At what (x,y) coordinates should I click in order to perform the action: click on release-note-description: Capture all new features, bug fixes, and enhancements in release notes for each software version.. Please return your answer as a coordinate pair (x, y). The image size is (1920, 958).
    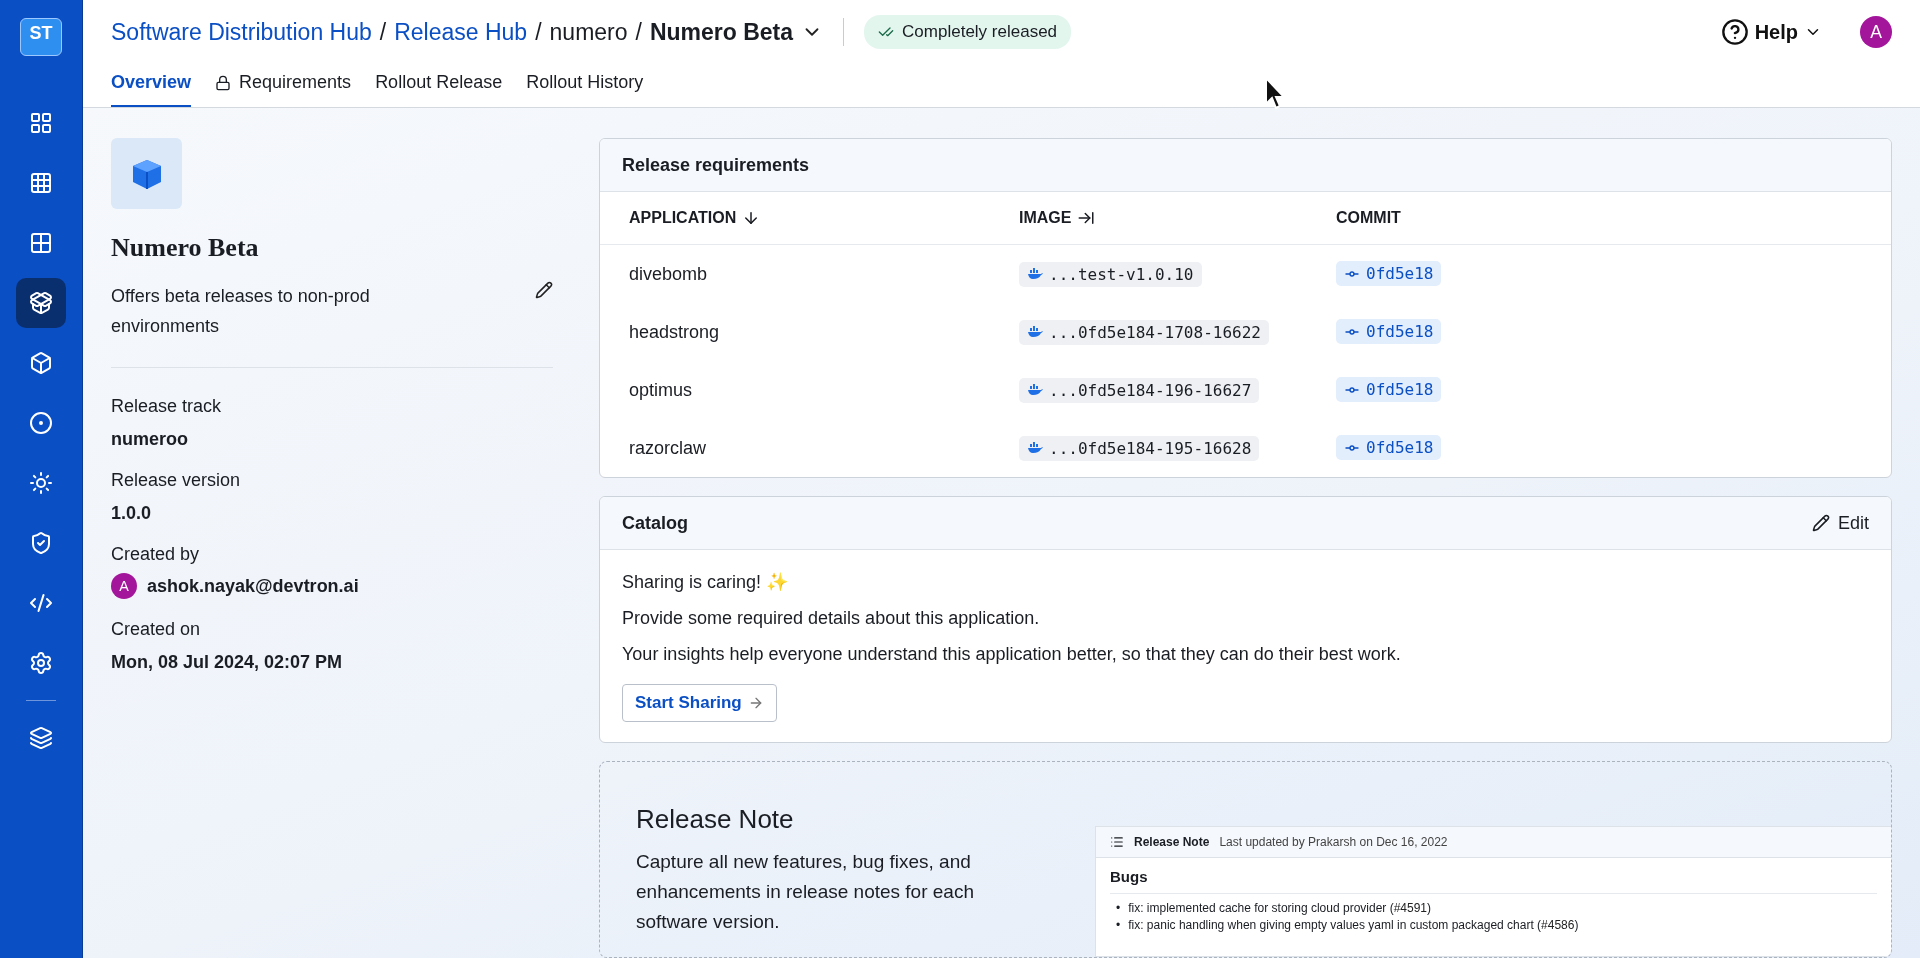
    Looking at the image, I should click on (805, 892).